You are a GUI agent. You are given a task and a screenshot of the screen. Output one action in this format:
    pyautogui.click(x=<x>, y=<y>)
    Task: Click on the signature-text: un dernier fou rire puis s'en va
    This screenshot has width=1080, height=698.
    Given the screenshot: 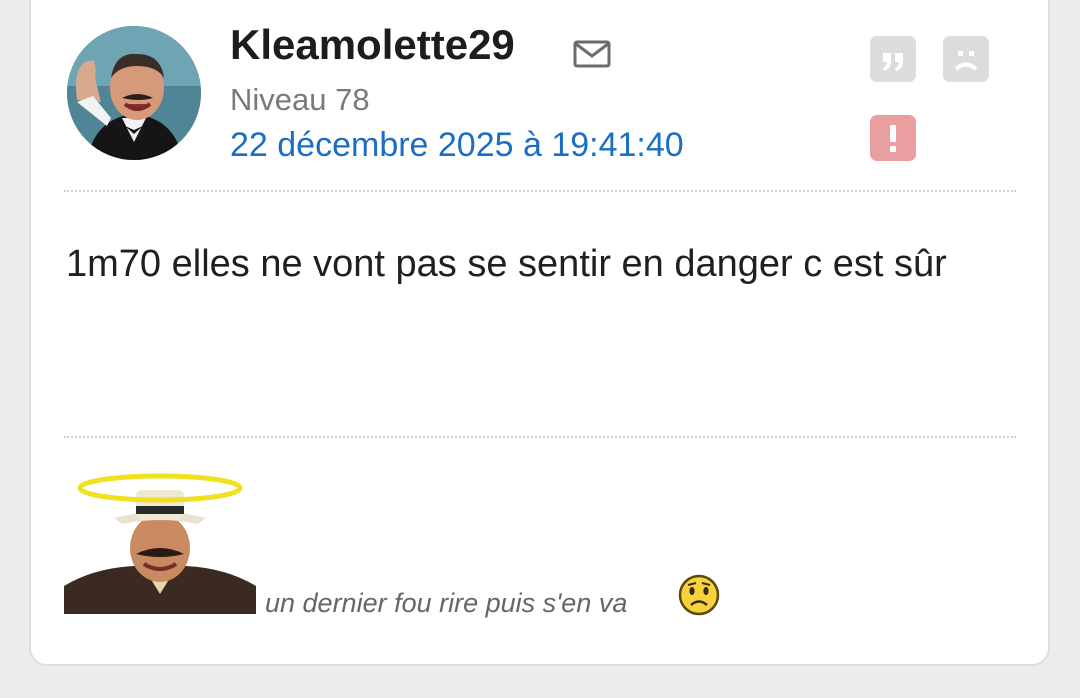 What is the action you would take?
    pyautogui.click(x=446, y=603)
    